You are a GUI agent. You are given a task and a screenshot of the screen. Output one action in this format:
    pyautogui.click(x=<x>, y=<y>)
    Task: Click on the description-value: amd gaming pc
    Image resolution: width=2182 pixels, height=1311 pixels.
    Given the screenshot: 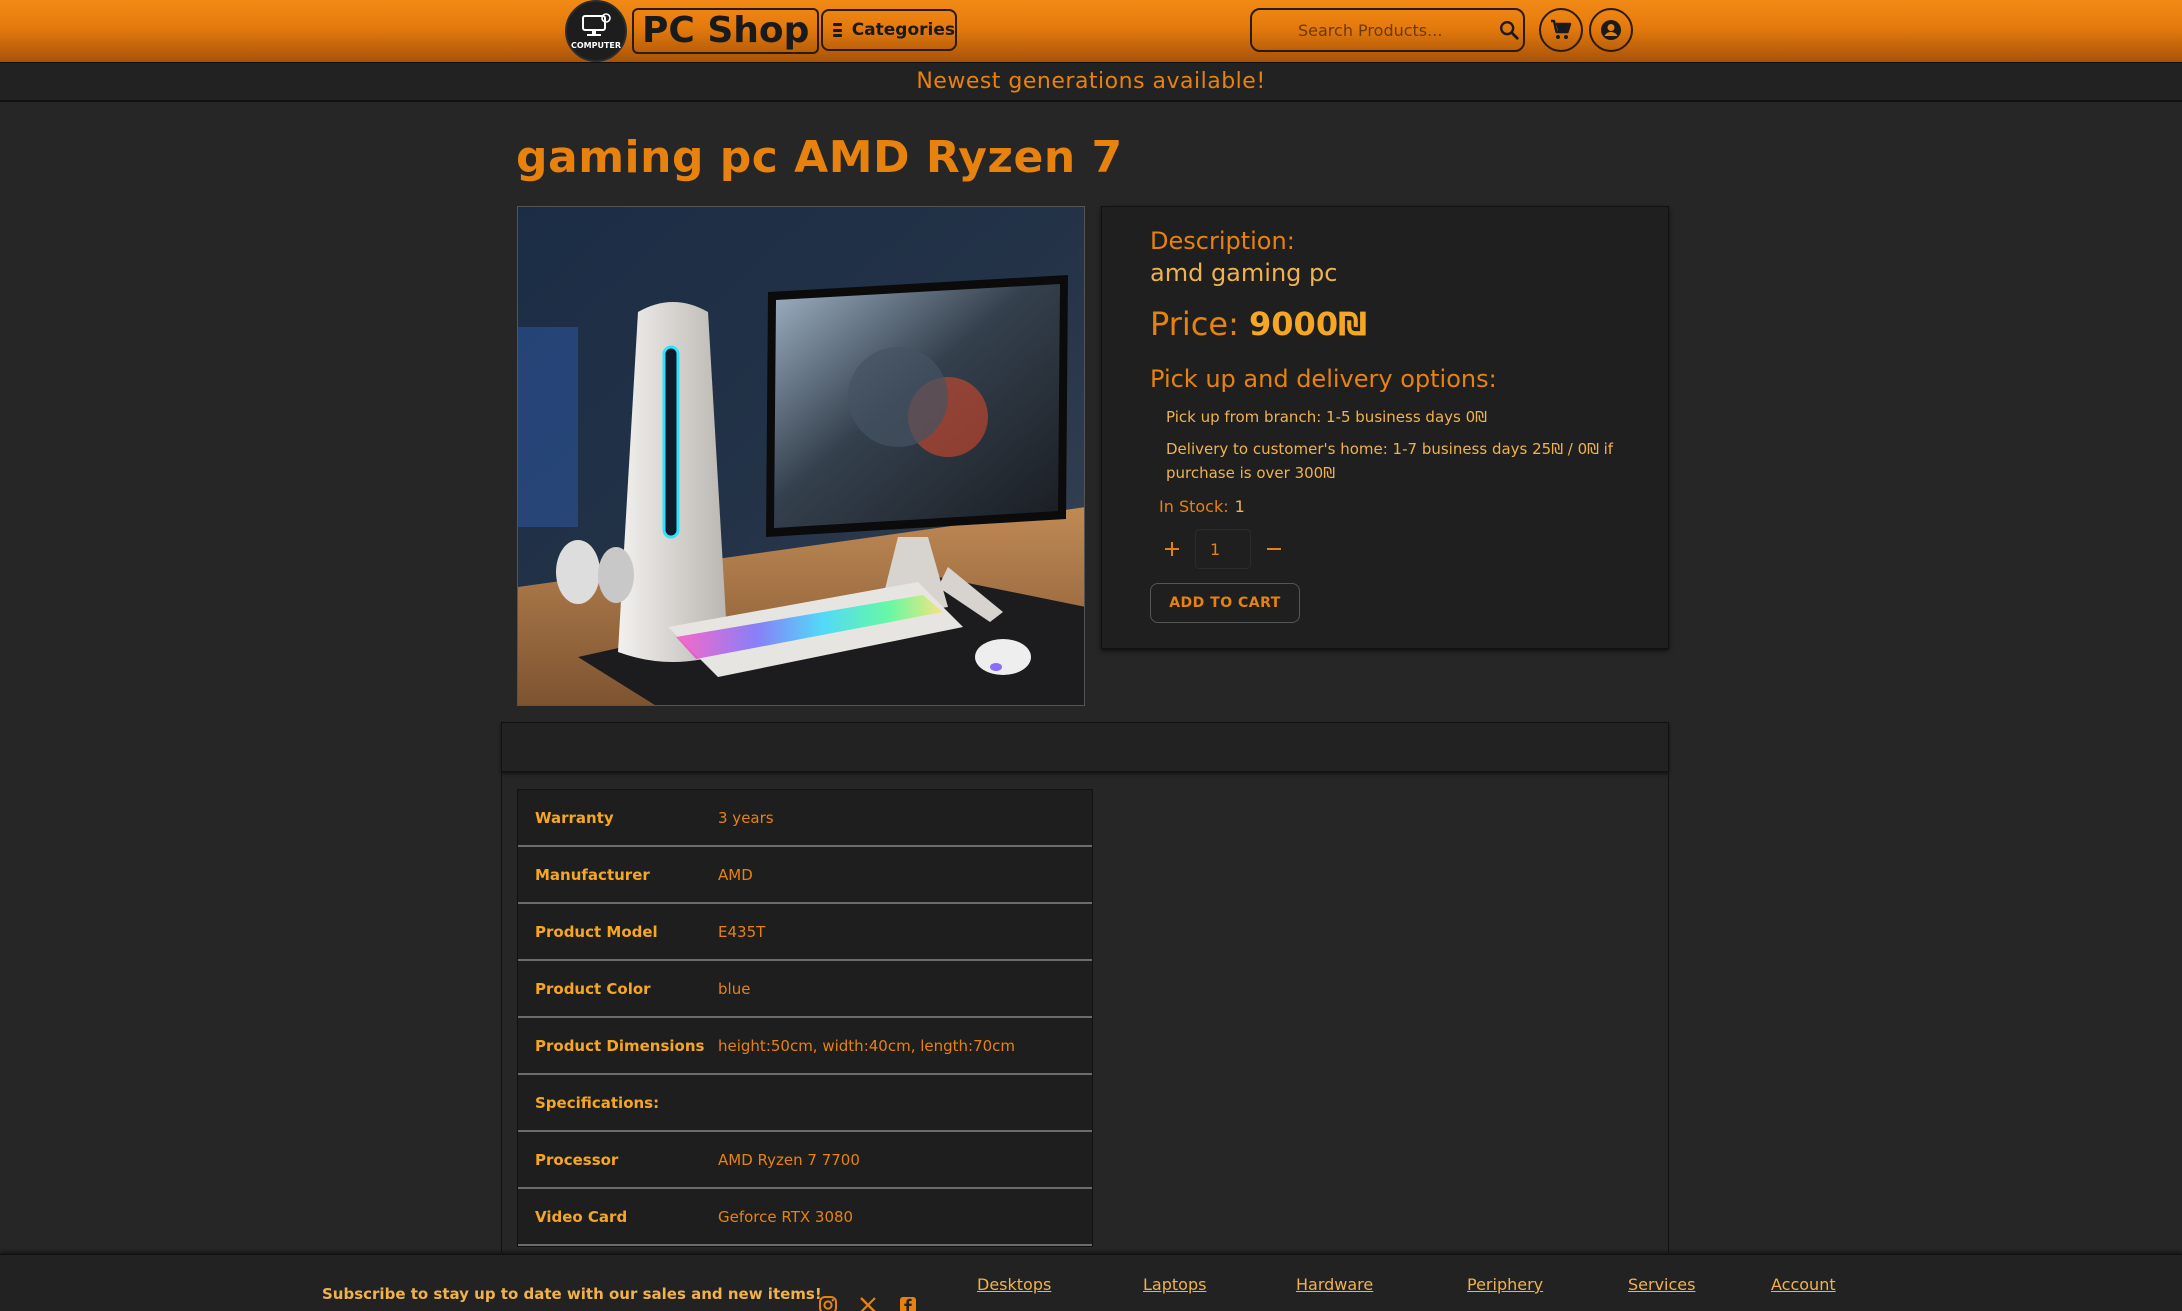 What is the action you would take?
    pyautogui.click(x=1244, y=273)
    